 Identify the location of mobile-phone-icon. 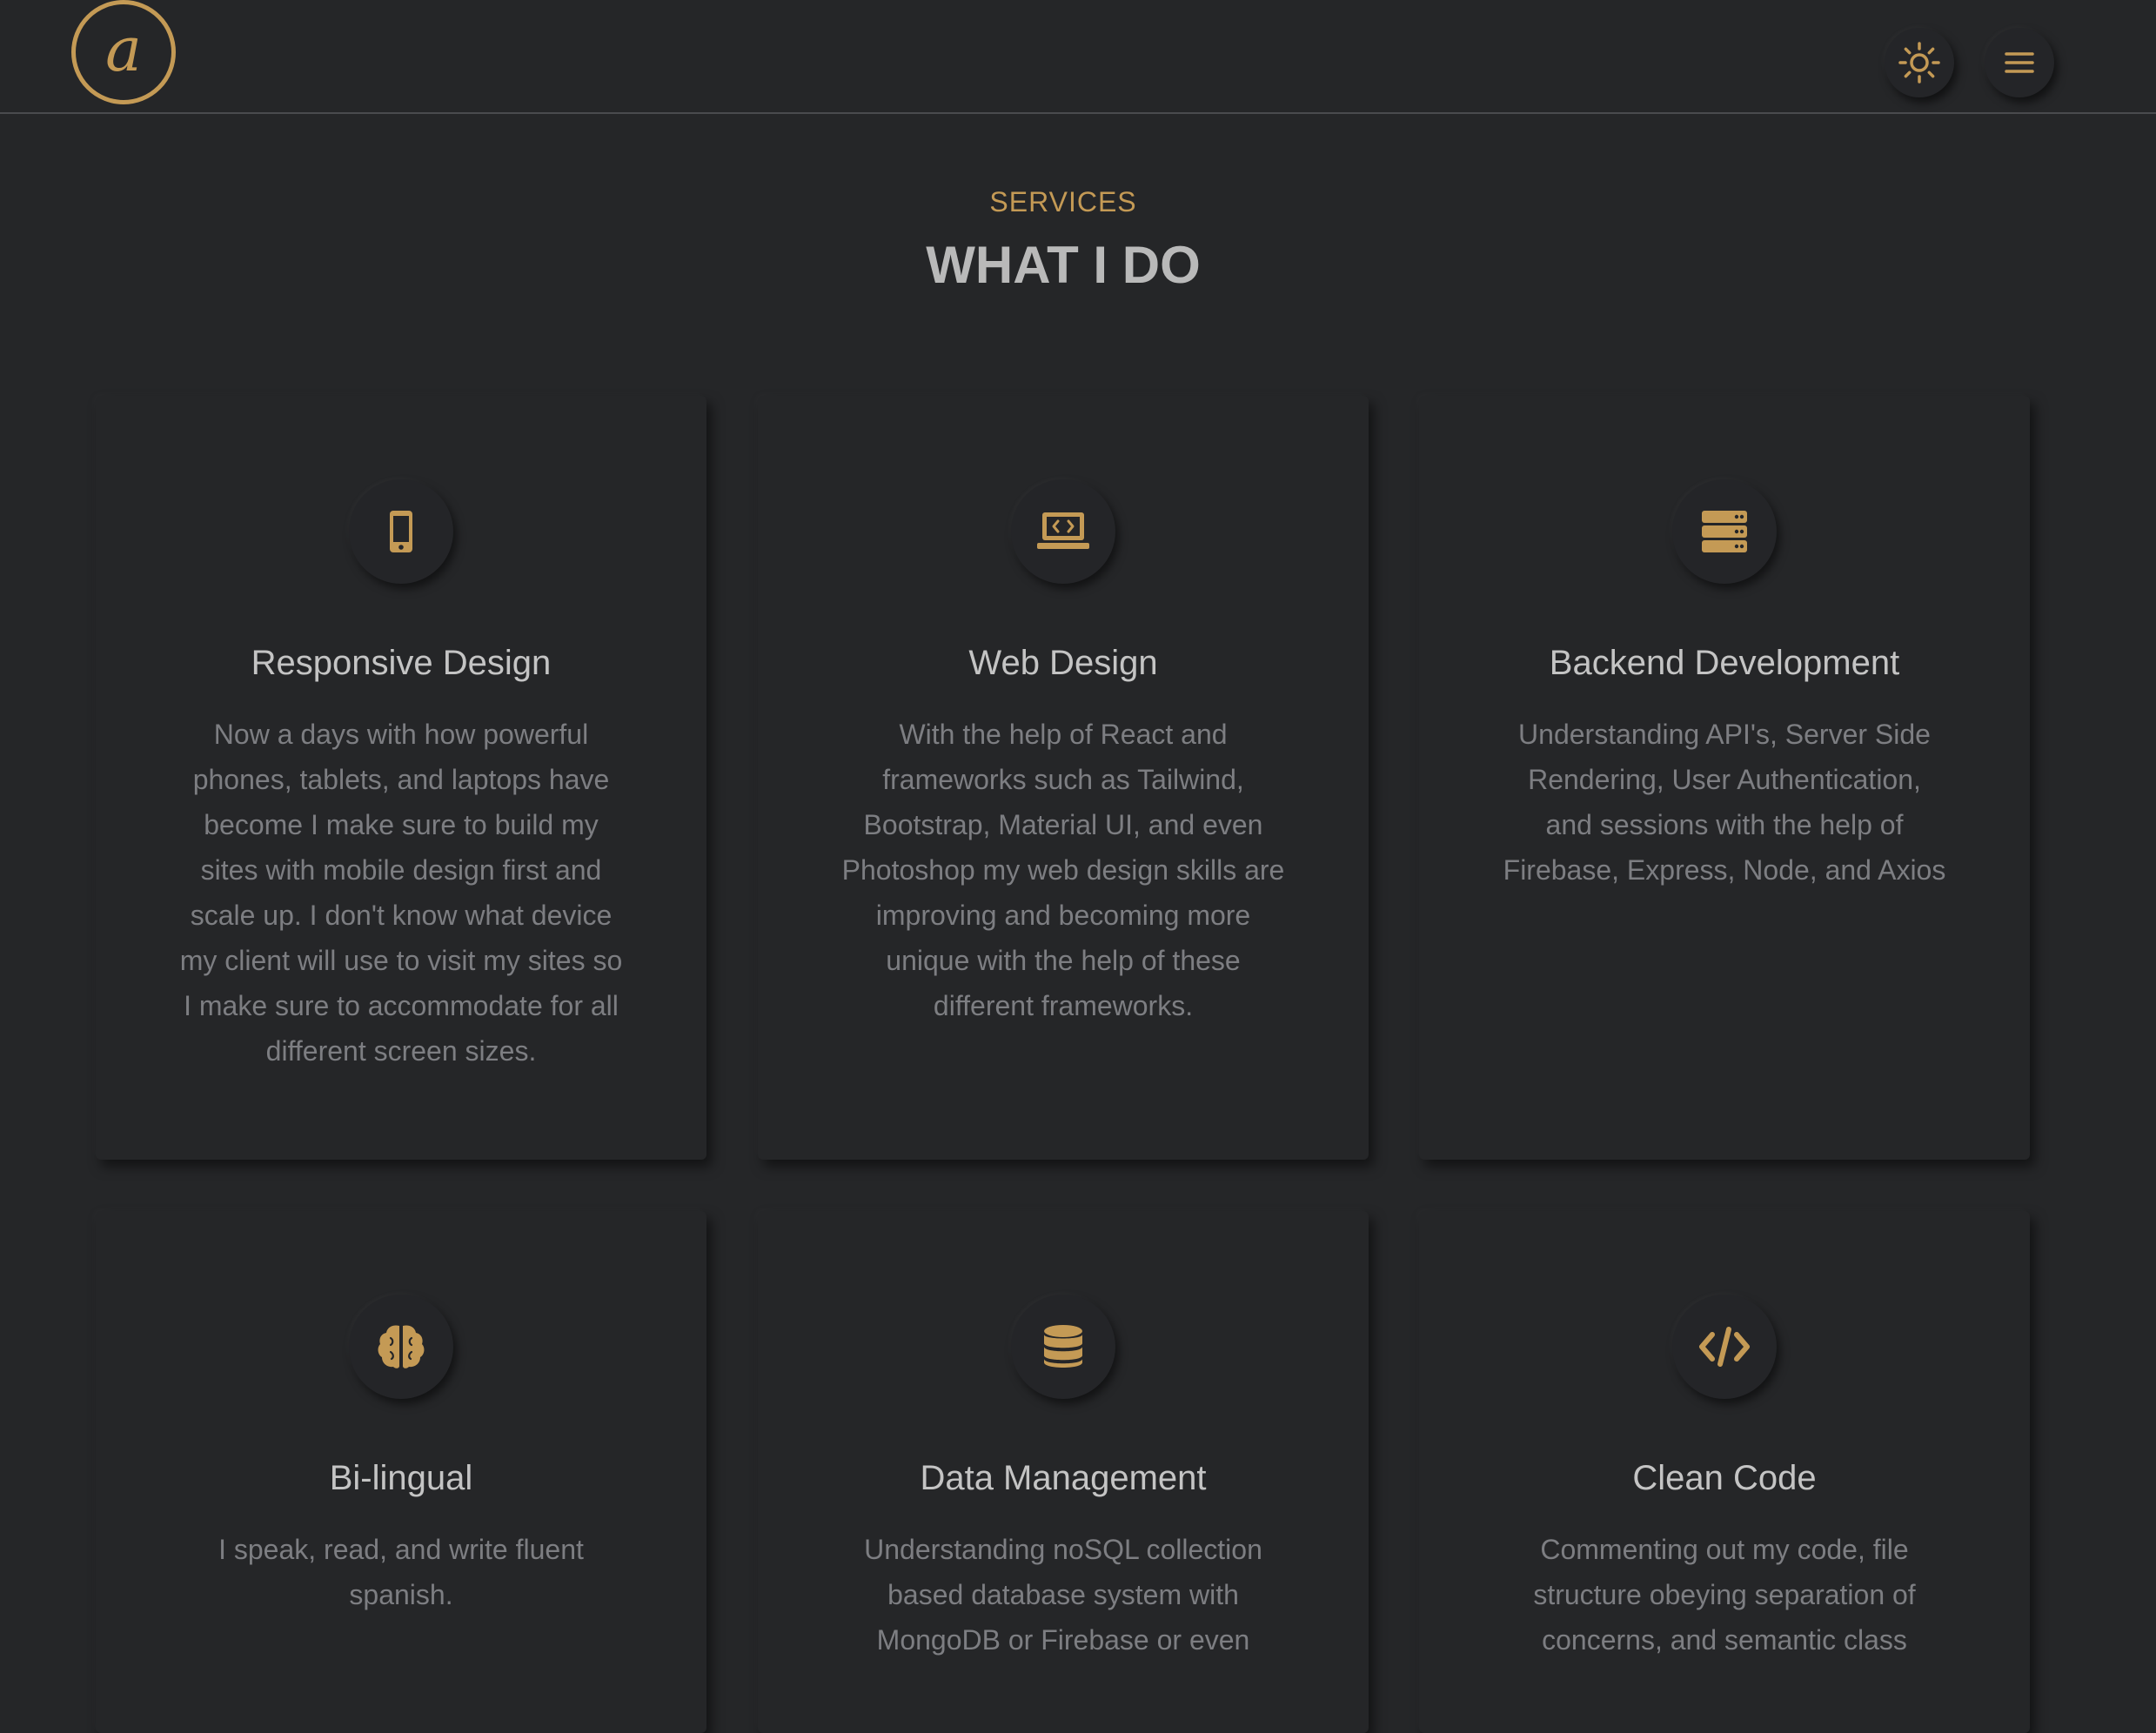
(401, 531).